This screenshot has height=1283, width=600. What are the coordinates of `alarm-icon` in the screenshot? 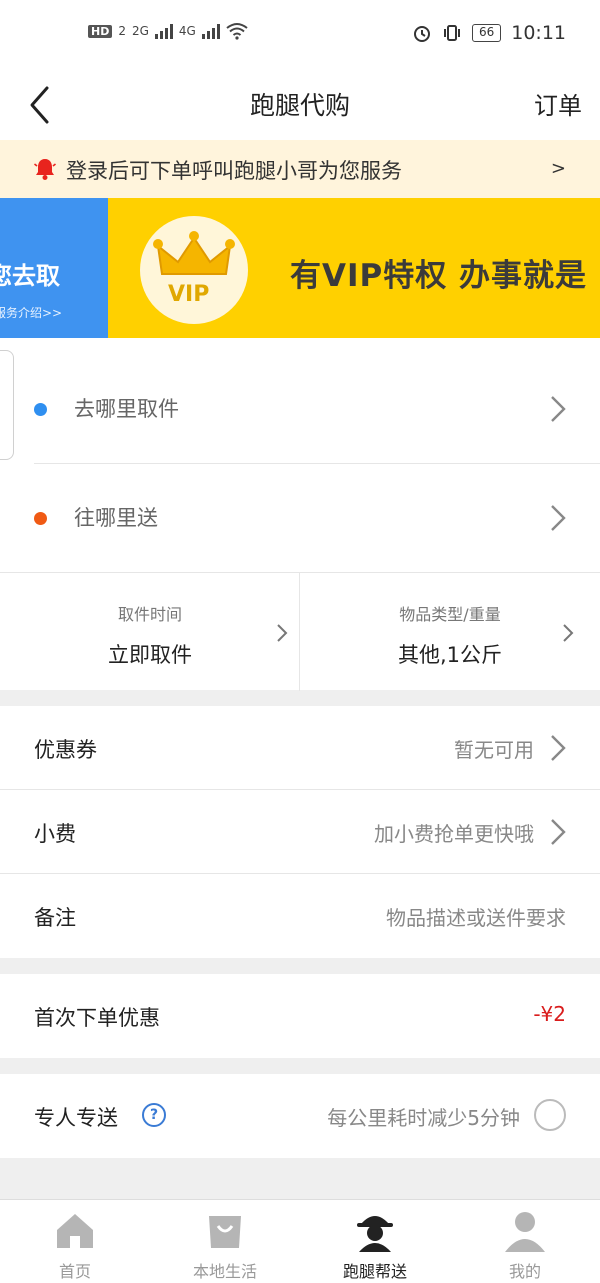 It's located at (421, 34).